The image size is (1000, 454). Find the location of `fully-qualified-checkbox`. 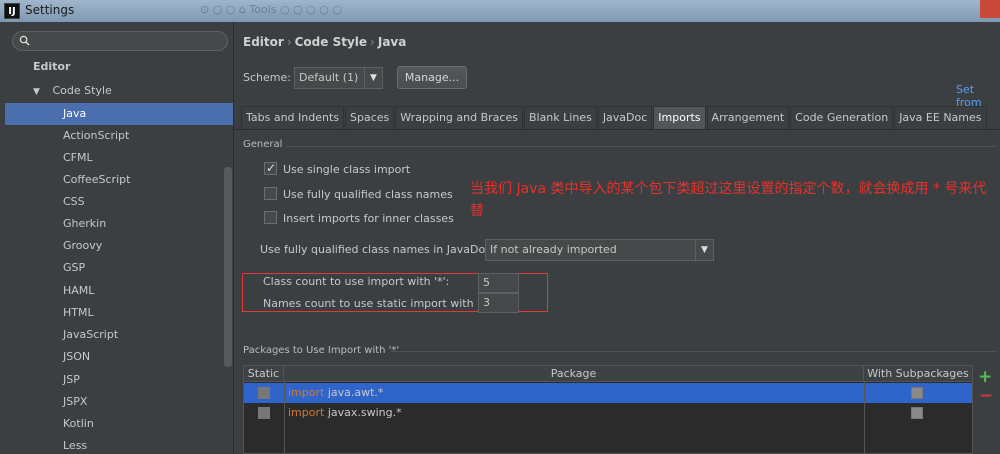

fully-qualified-checkbox is located at coordinates (270, 193).